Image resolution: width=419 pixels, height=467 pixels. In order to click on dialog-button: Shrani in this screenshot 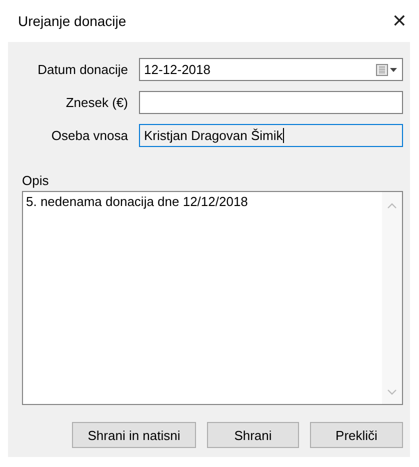, I will do `click(253, 435)`.